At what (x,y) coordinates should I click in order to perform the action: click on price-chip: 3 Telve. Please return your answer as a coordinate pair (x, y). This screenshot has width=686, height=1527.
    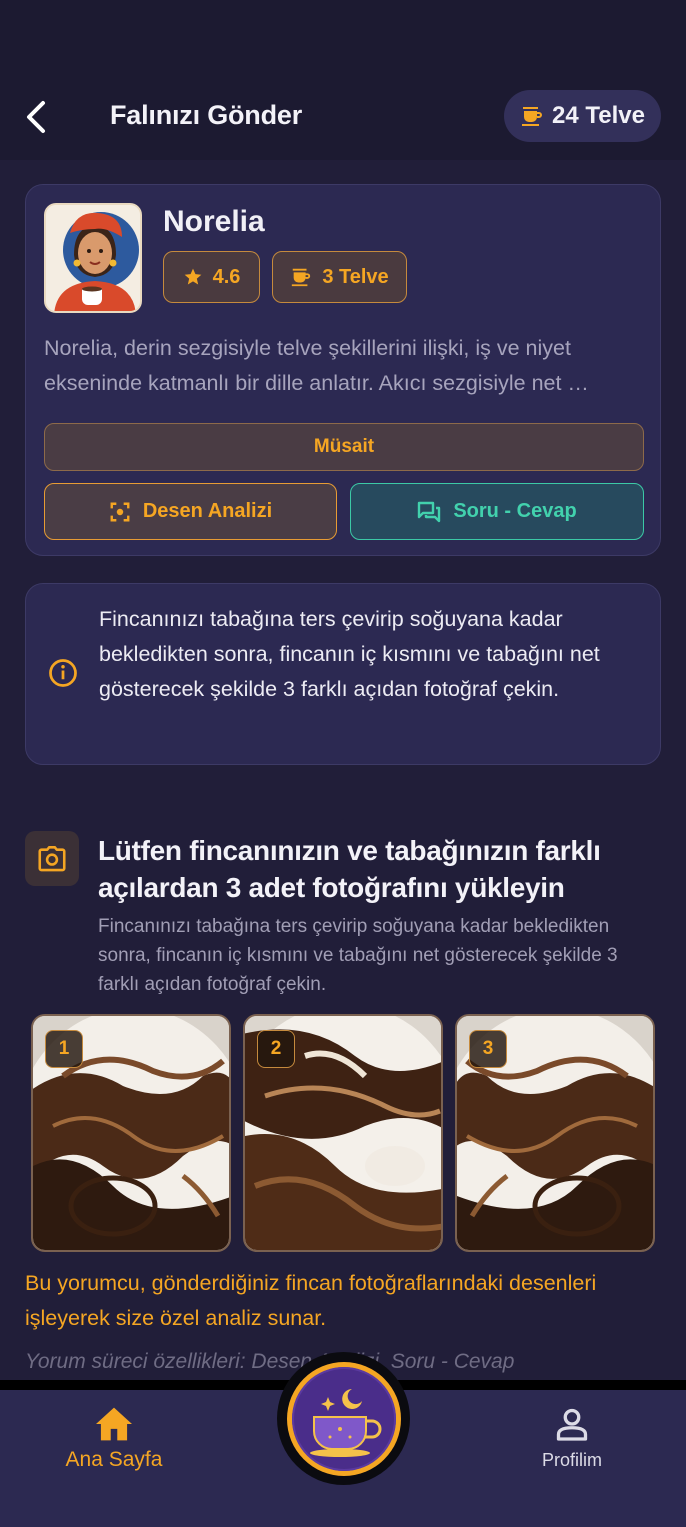
    Looking at the image, I should click on (339, 277).